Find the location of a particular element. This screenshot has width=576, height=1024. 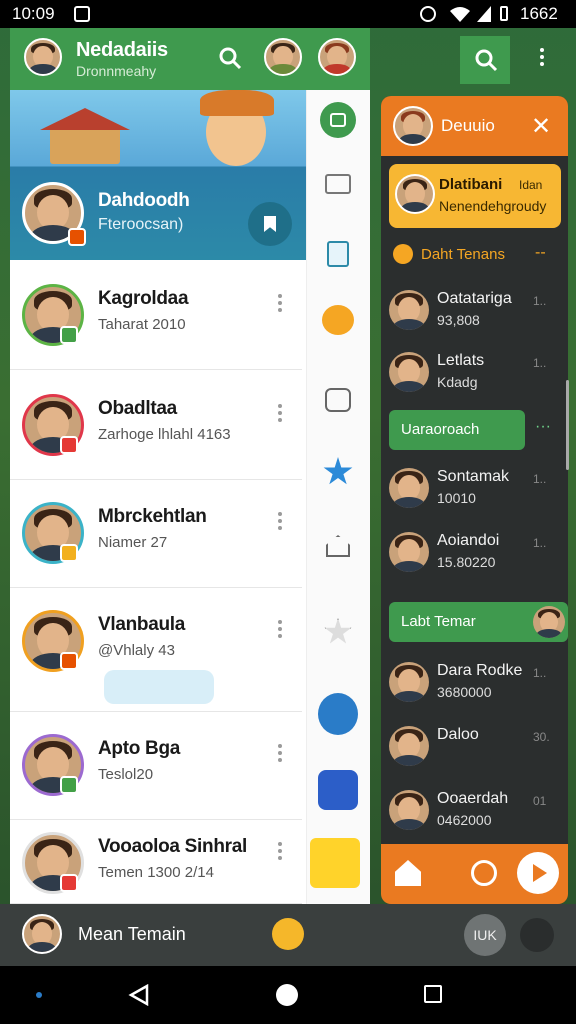

shop-icon is located at coordinates (338, 790).